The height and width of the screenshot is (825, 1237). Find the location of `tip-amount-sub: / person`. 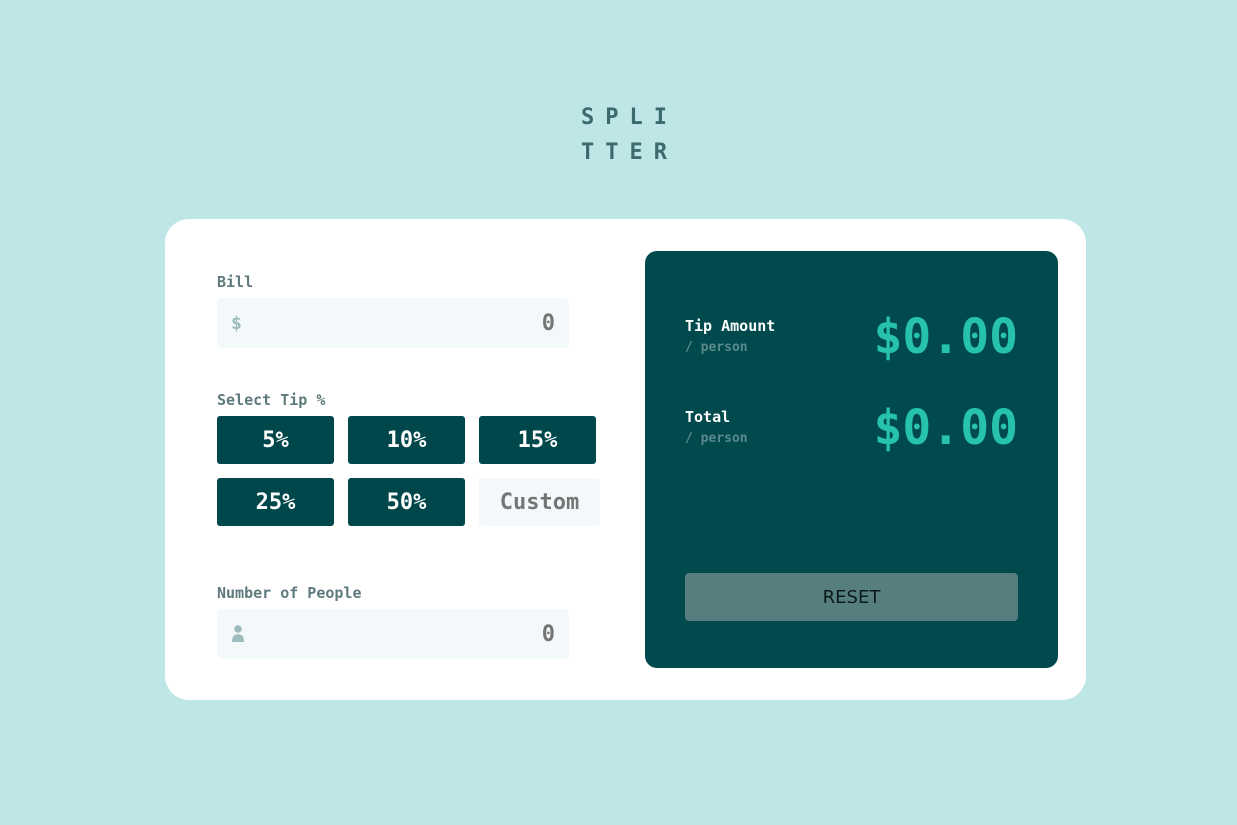

tip-amount-sub: / person is located at coordinates (716, 347).